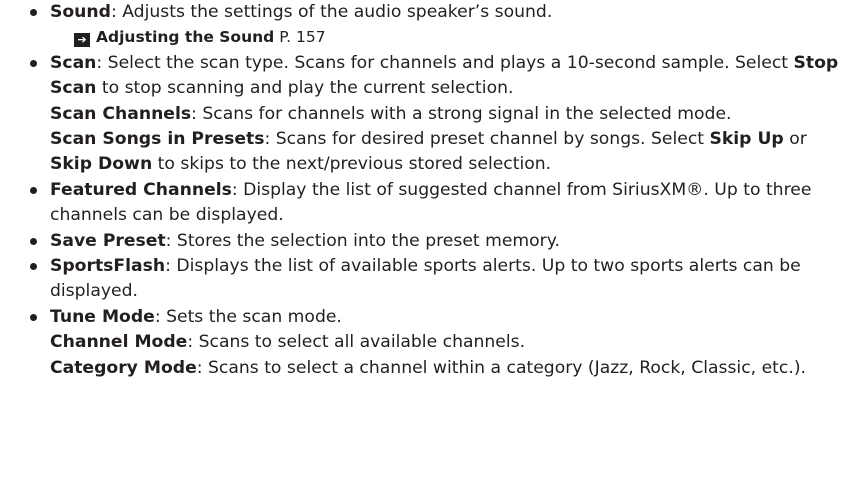 This screenshot has width=855, height=489. What do you see at coordinates (119, 342) in the screenshot?
I see `term-channel-mode: Channel Mode` at bounding box center [119, 342].